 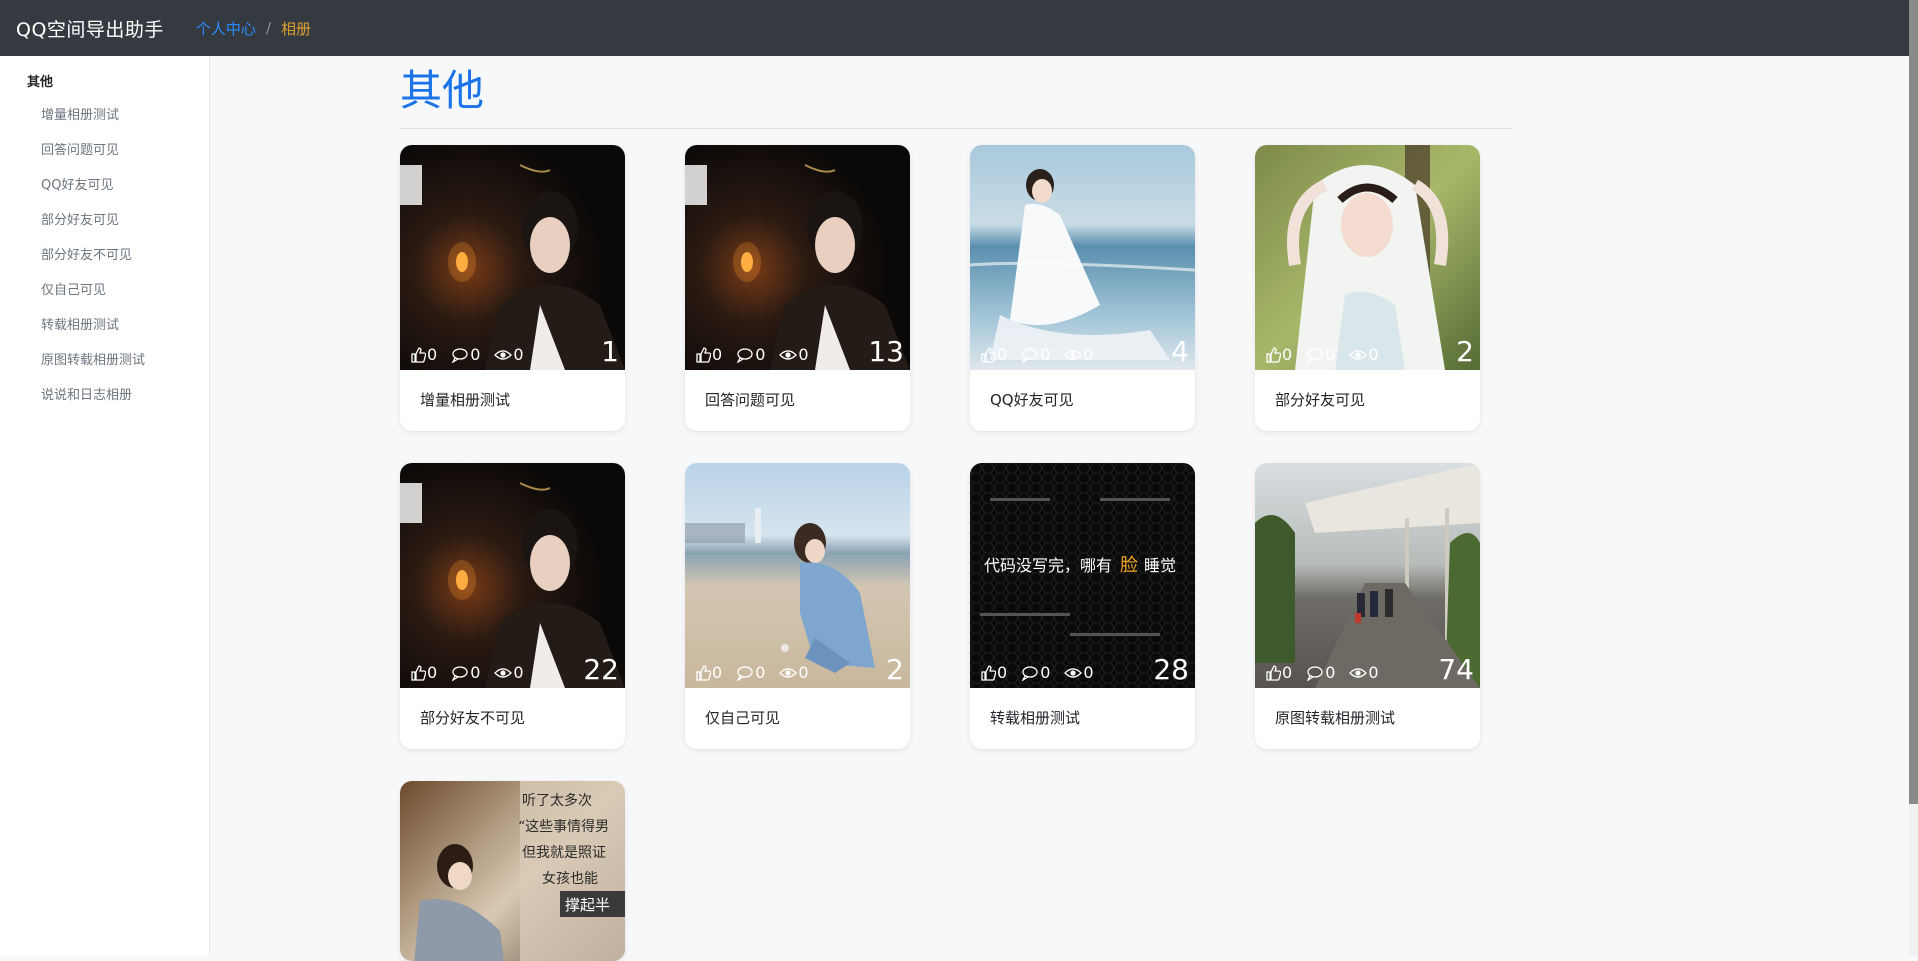 What do you see at coordinates (956, 128) in the screenshot?
I see `title-divider` at bounding box center [956, 128].